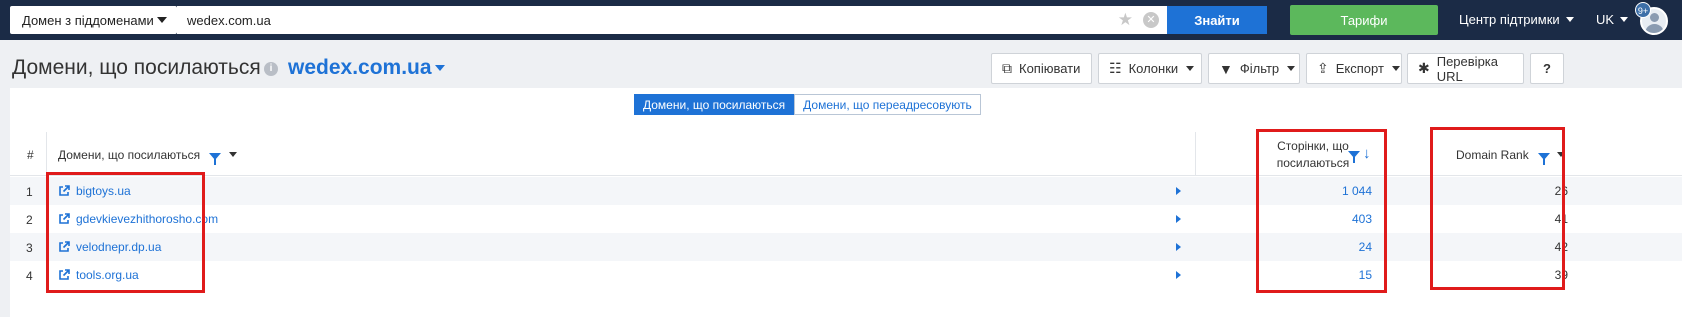 The image size is (1682, 317). Describe the element at coordinates (1153, 68) in the screenshot. I see `columns-button-label: Колонки` at that location.